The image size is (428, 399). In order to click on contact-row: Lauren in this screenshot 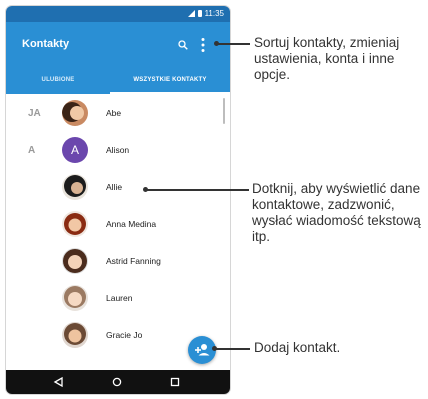, I will do `click(118, 298)`.